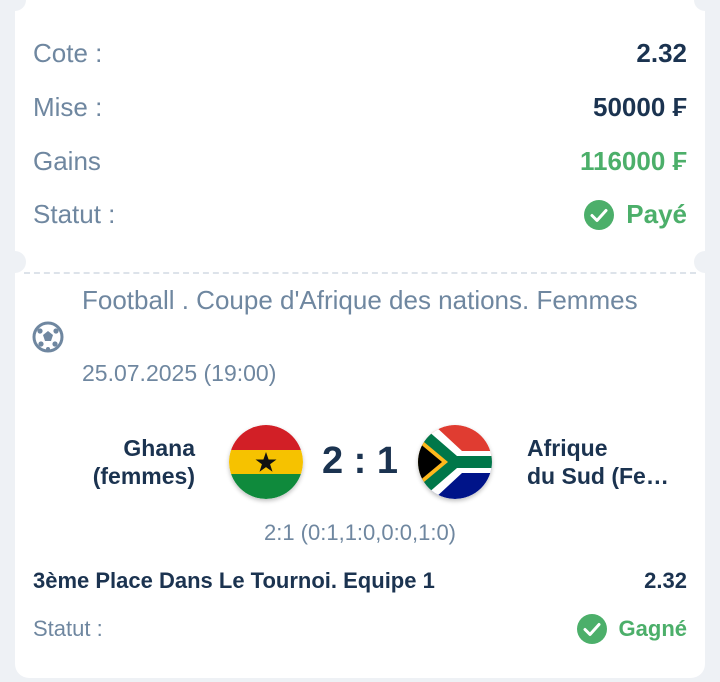  Describe the element at coordinates (159, 448) in the screenshot. I see `home-team-line1: Ghana` at that location.